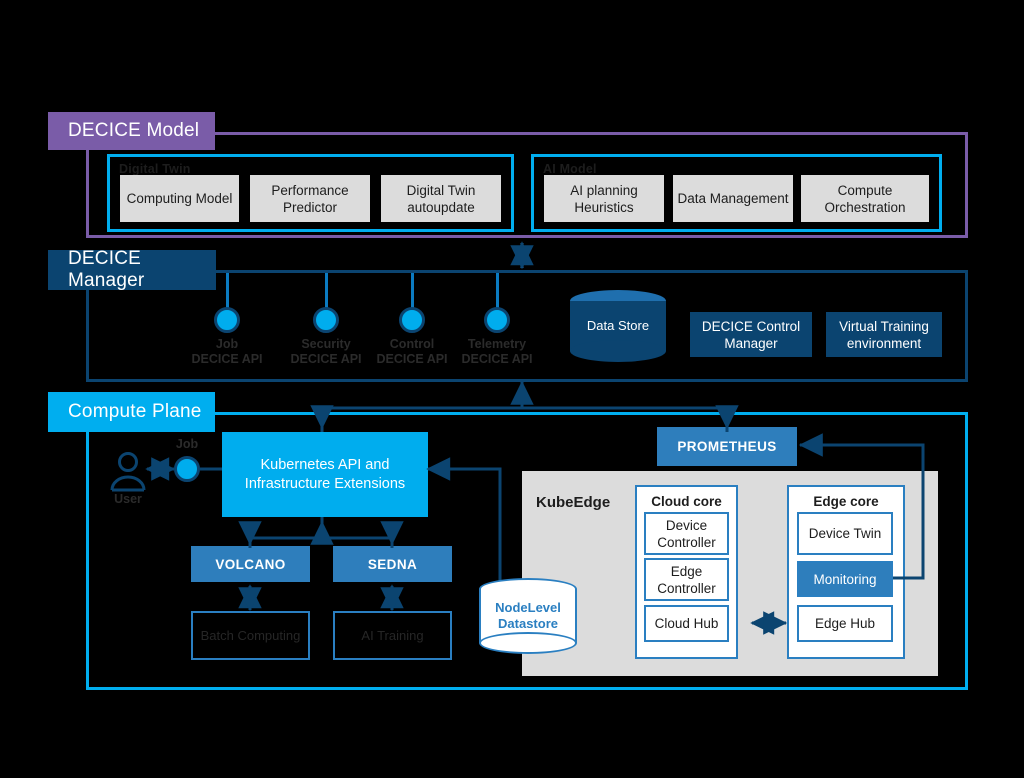 This screenshot has height=778, width=1024. Describe the element at coordinates (326, 291) in the screenshot. I see `api-stem-security` at that location.